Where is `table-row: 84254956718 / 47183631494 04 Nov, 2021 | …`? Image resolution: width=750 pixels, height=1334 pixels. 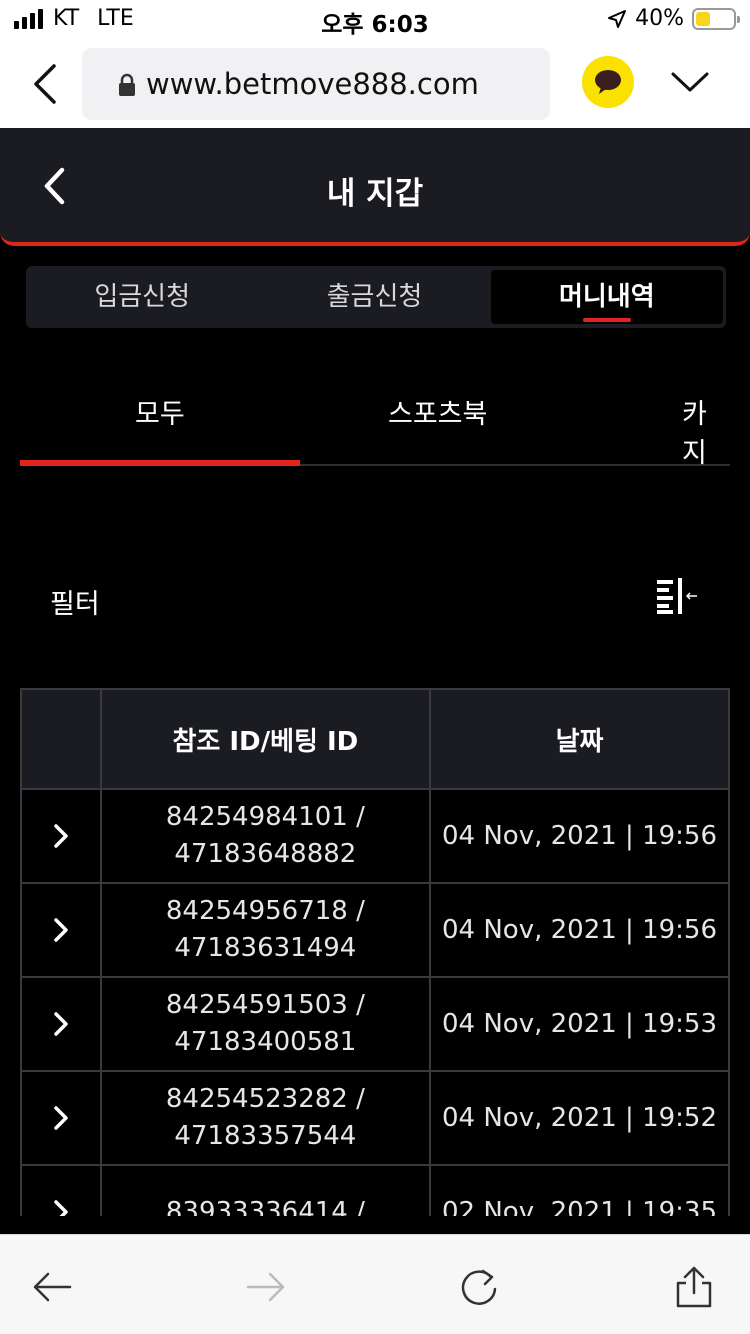 table-row: 84254956718 / 47183631494 04 Nov, 2021 | … is located at coordinates (375, 930).